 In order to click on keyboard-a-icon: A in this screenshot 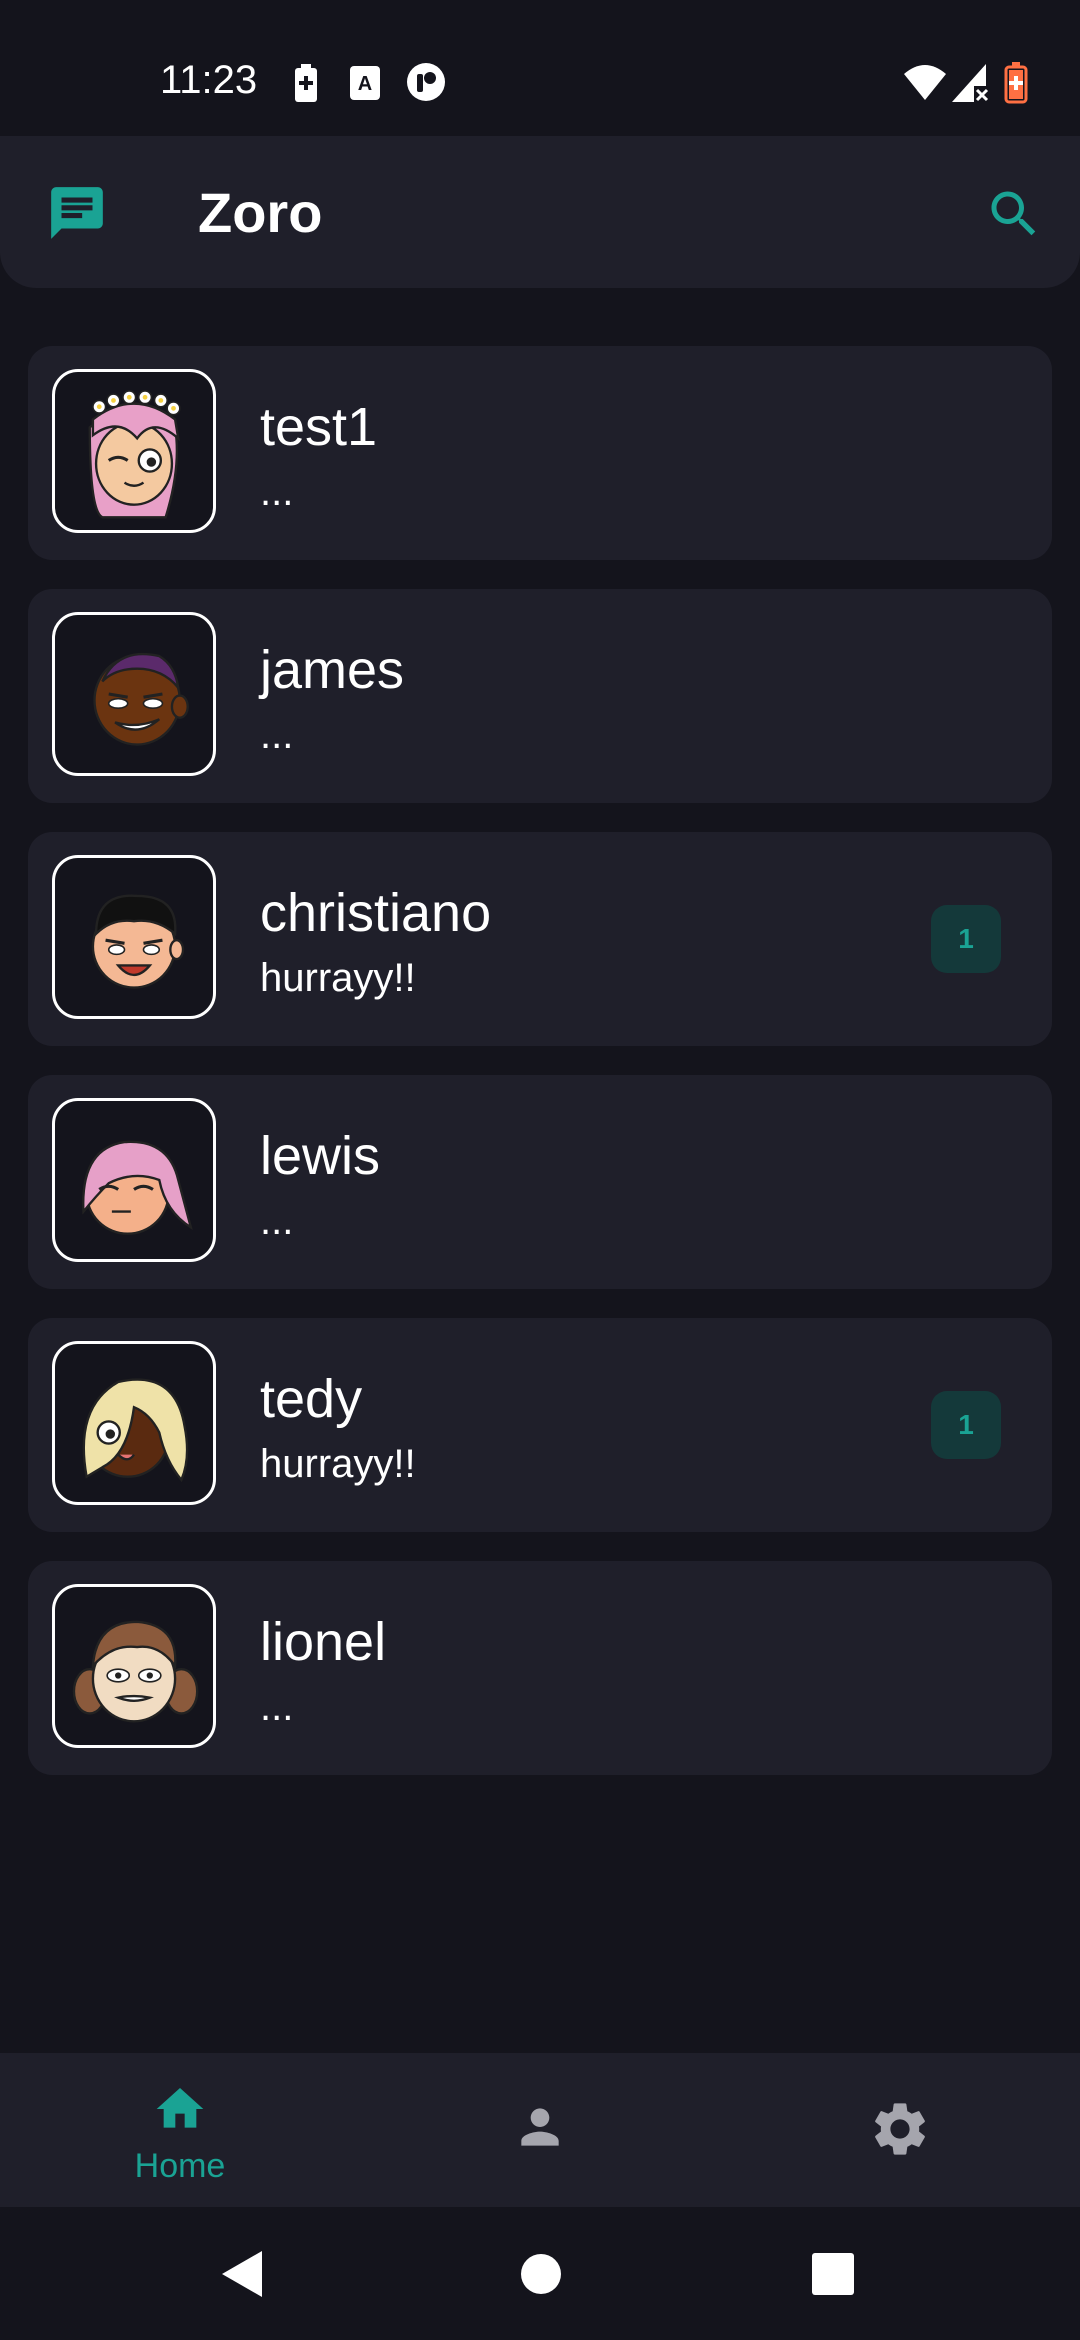, I will do `click(365, 83)`.